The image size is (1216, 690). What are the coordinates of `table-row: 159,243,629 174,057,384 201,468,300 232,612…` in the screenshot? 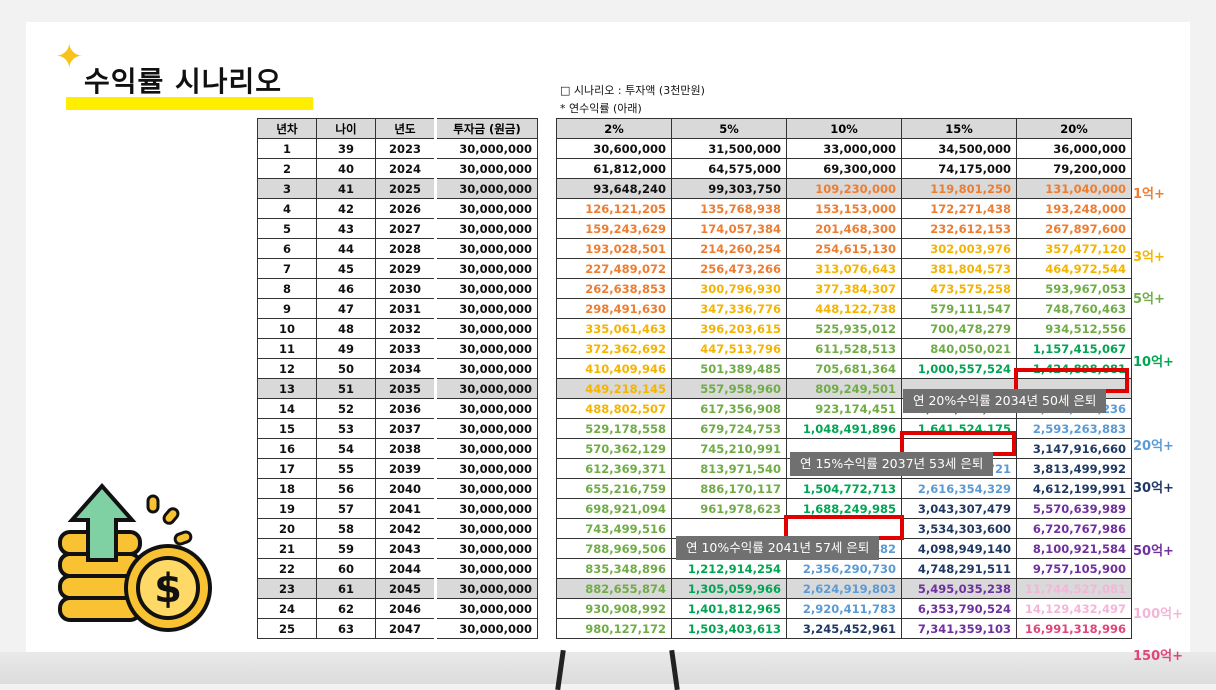 It's located at (844, 228).